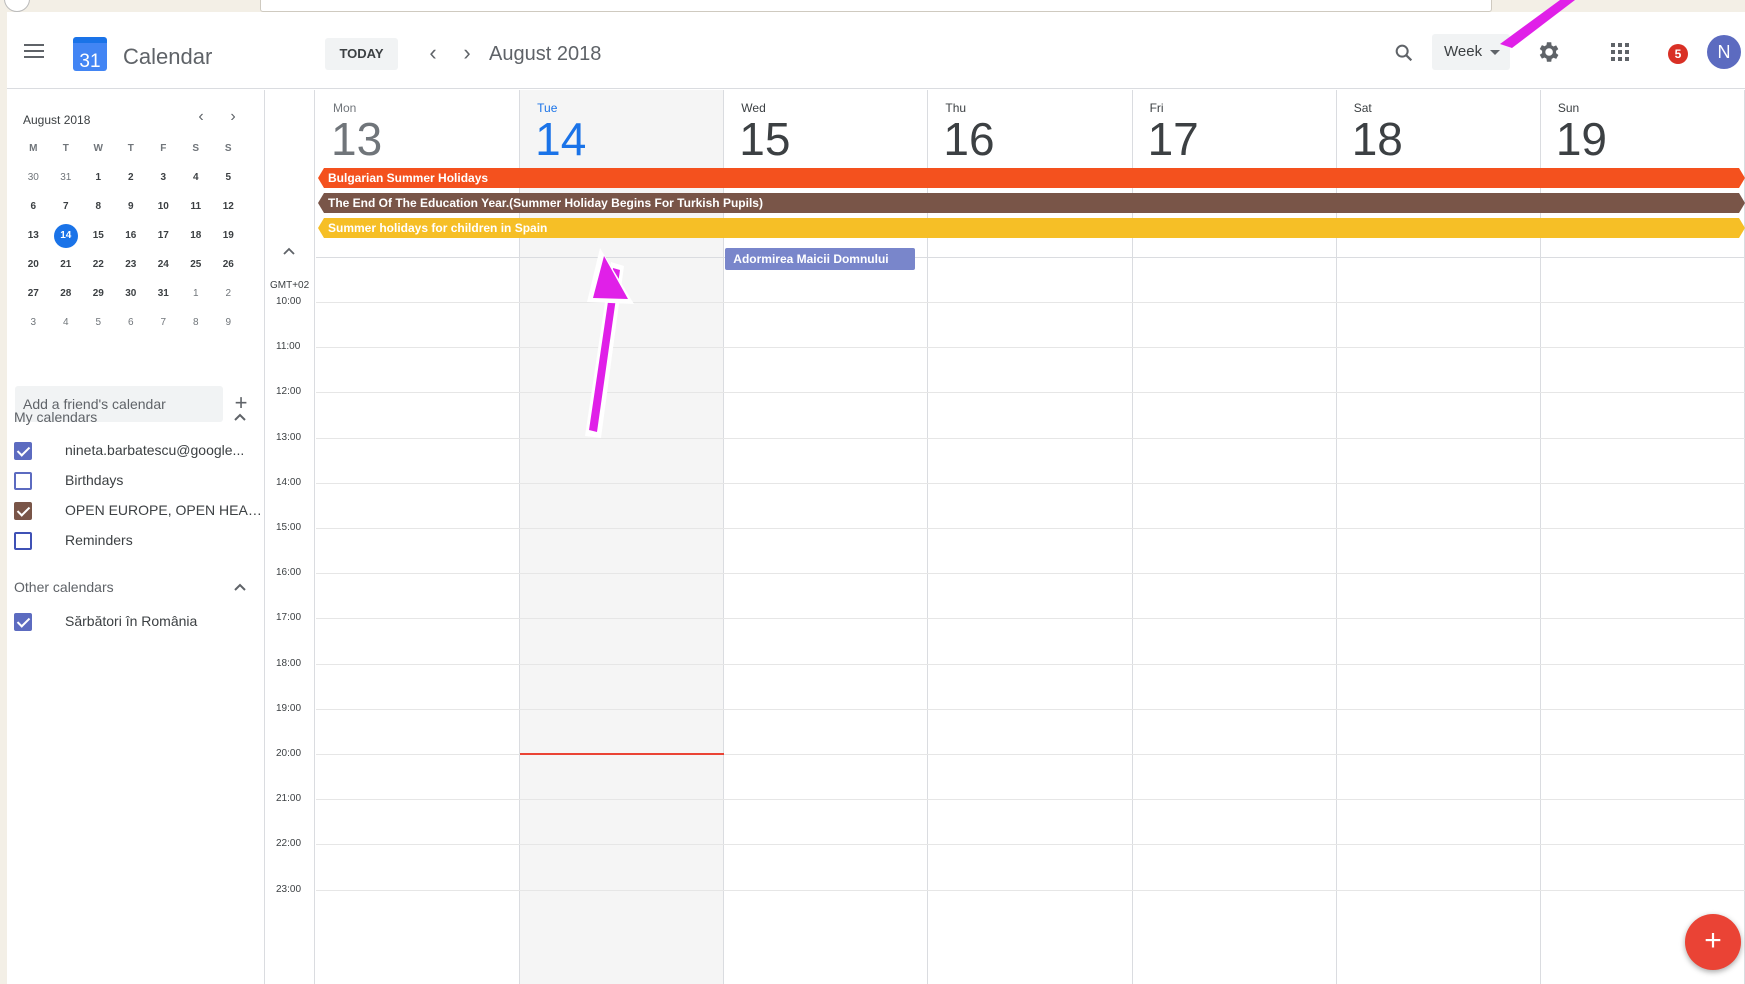 The image size is (1745, 984). What do you see at coordinates (289, 251) in the screenshot?
I see `collapse-all-day-icon` at bounding box center [289, 251].